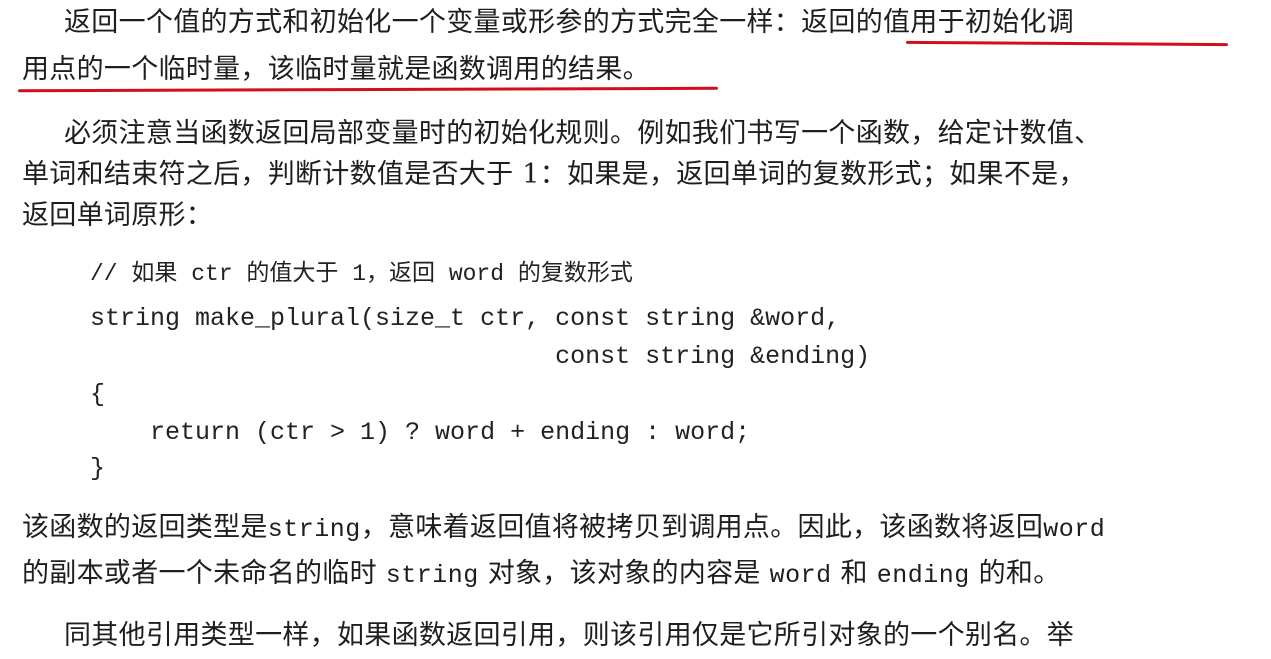  What do you see at coordinates (1019, 573) in the screenshot?
I see `para3-l2-text-d: 的和。` at bounding box center [1019, 573].